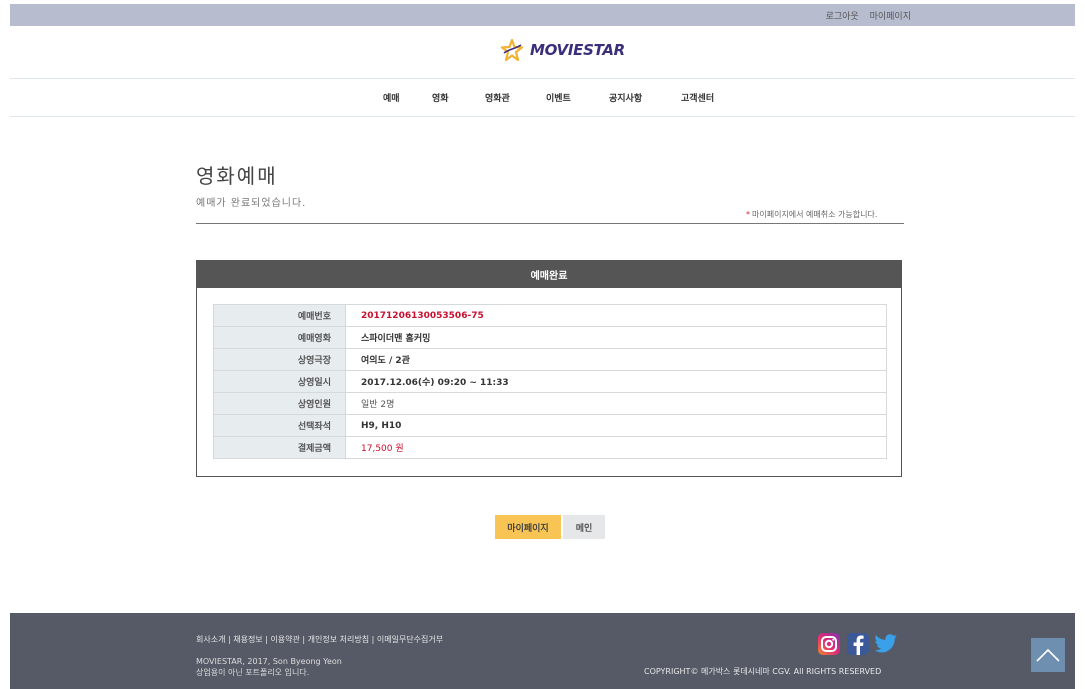  I want to click on twitter-glyph, so click(885, 643).